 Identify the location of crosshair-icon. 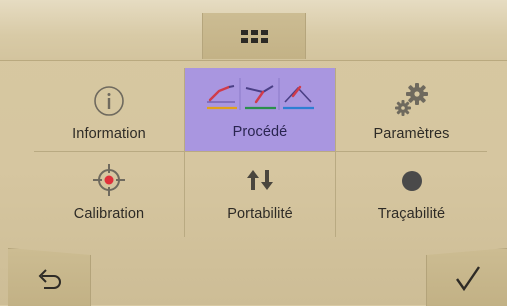
(109, 180).